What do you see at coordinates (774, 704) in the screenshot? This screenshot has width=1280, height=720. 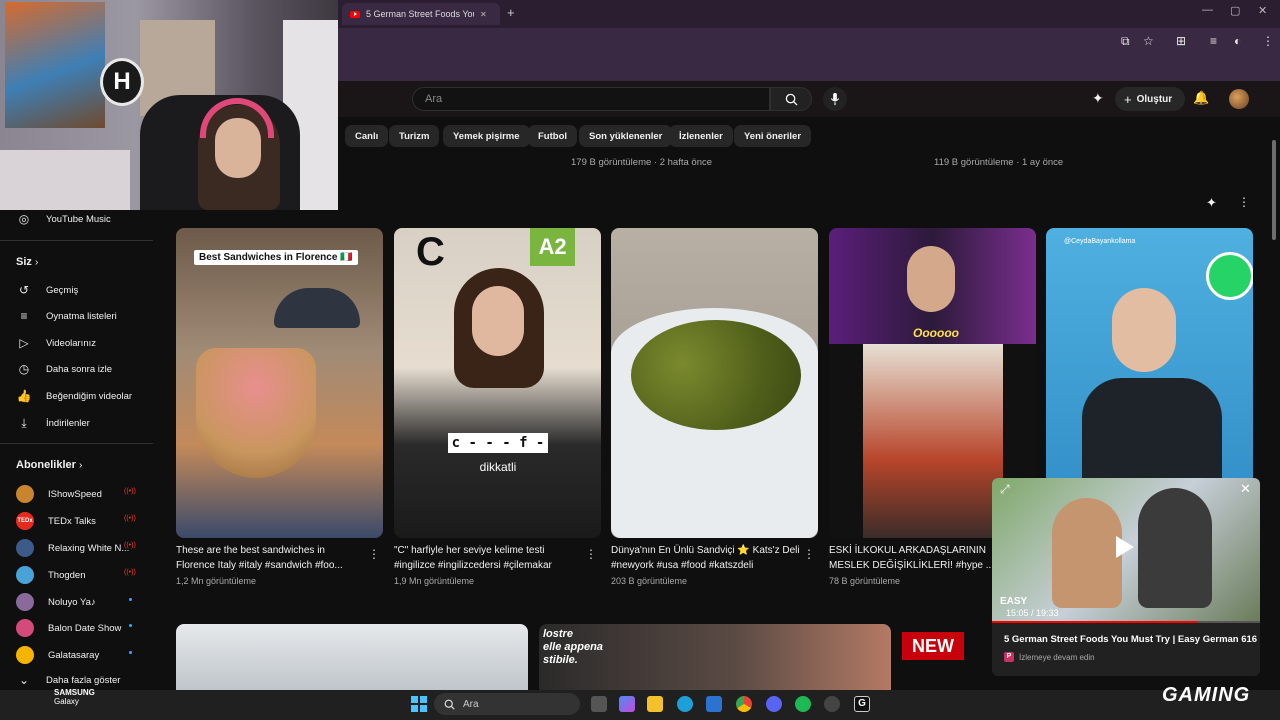 I see `discord-icon` at bounding box center [774, 704].